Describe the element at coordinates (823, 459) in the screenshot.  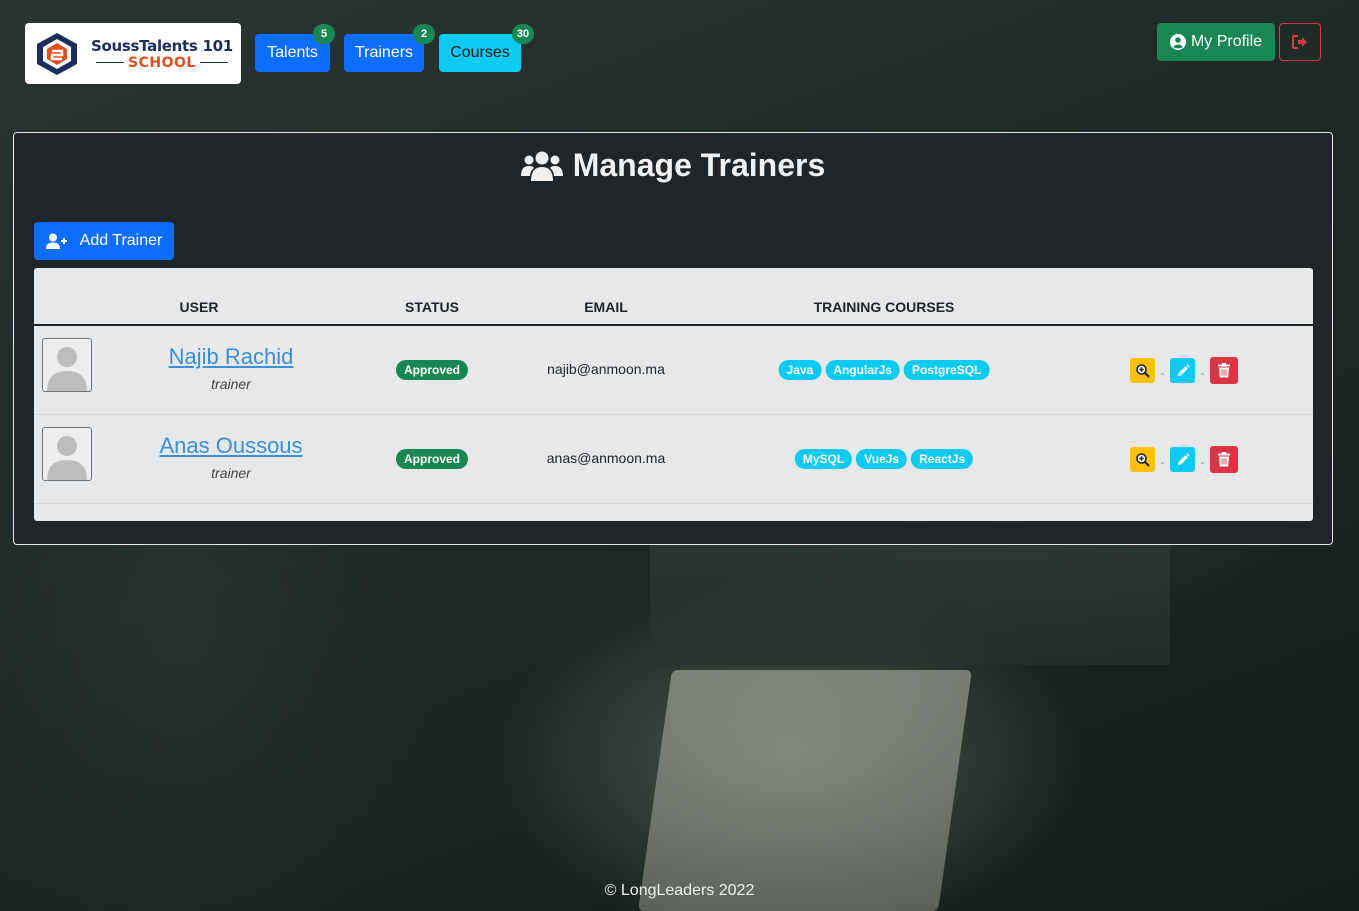
I see `course-badge: MySQL` at that location.